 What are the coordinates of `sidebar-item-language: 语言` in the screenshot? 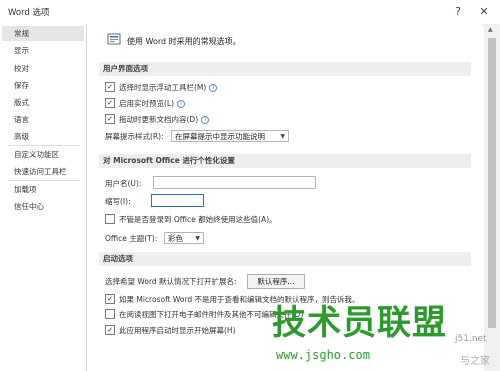 It's located at (43, 119).